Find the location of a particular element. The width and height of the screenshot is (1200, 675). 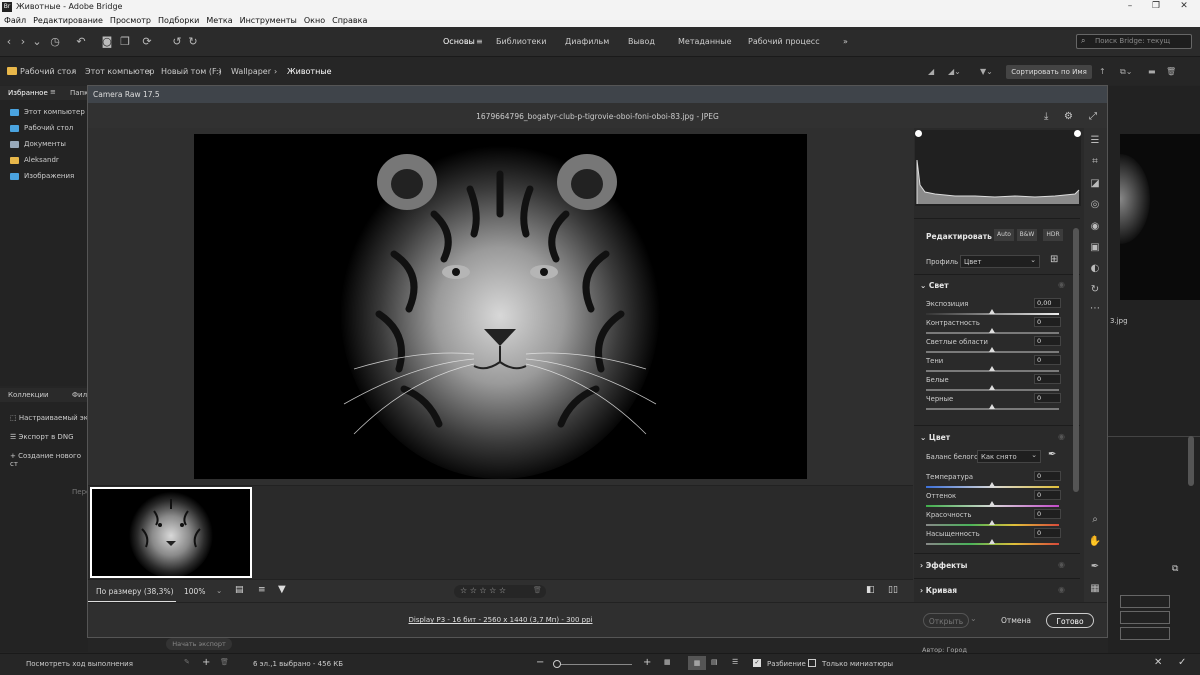

sort-rating-icon: ◢⌄ is located at coordinates (954, 71).